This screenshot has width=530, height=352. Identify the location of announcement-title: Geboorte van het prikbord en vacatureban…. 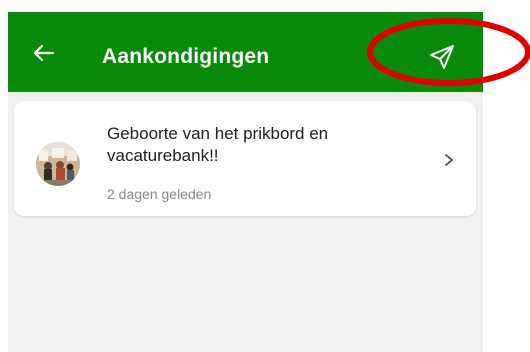
(218, 144).